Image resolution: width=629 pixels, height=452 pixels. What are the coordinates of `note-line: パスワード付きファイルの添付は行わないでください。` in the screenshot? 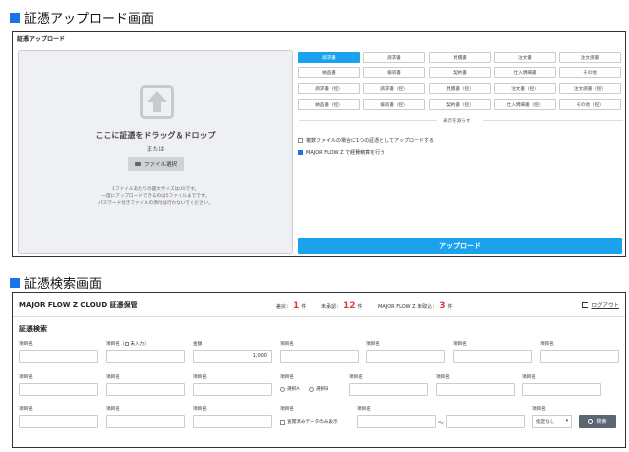 It's located at (155, 203).